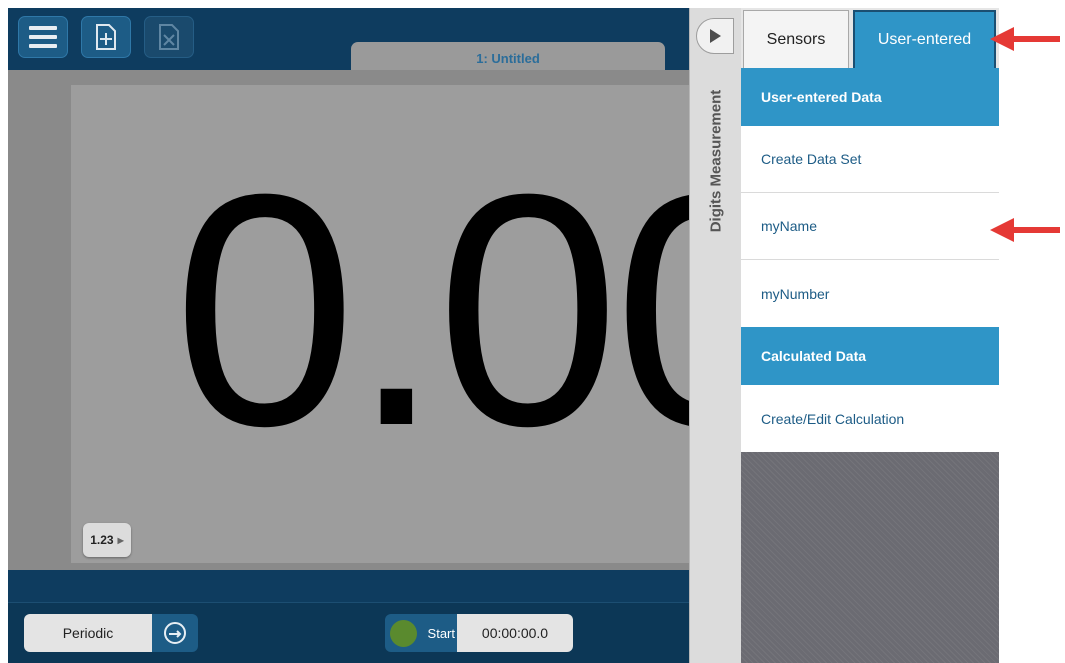 The image size is (1065, 663). I want to click on play-triangle-icon, so click(715, 36).